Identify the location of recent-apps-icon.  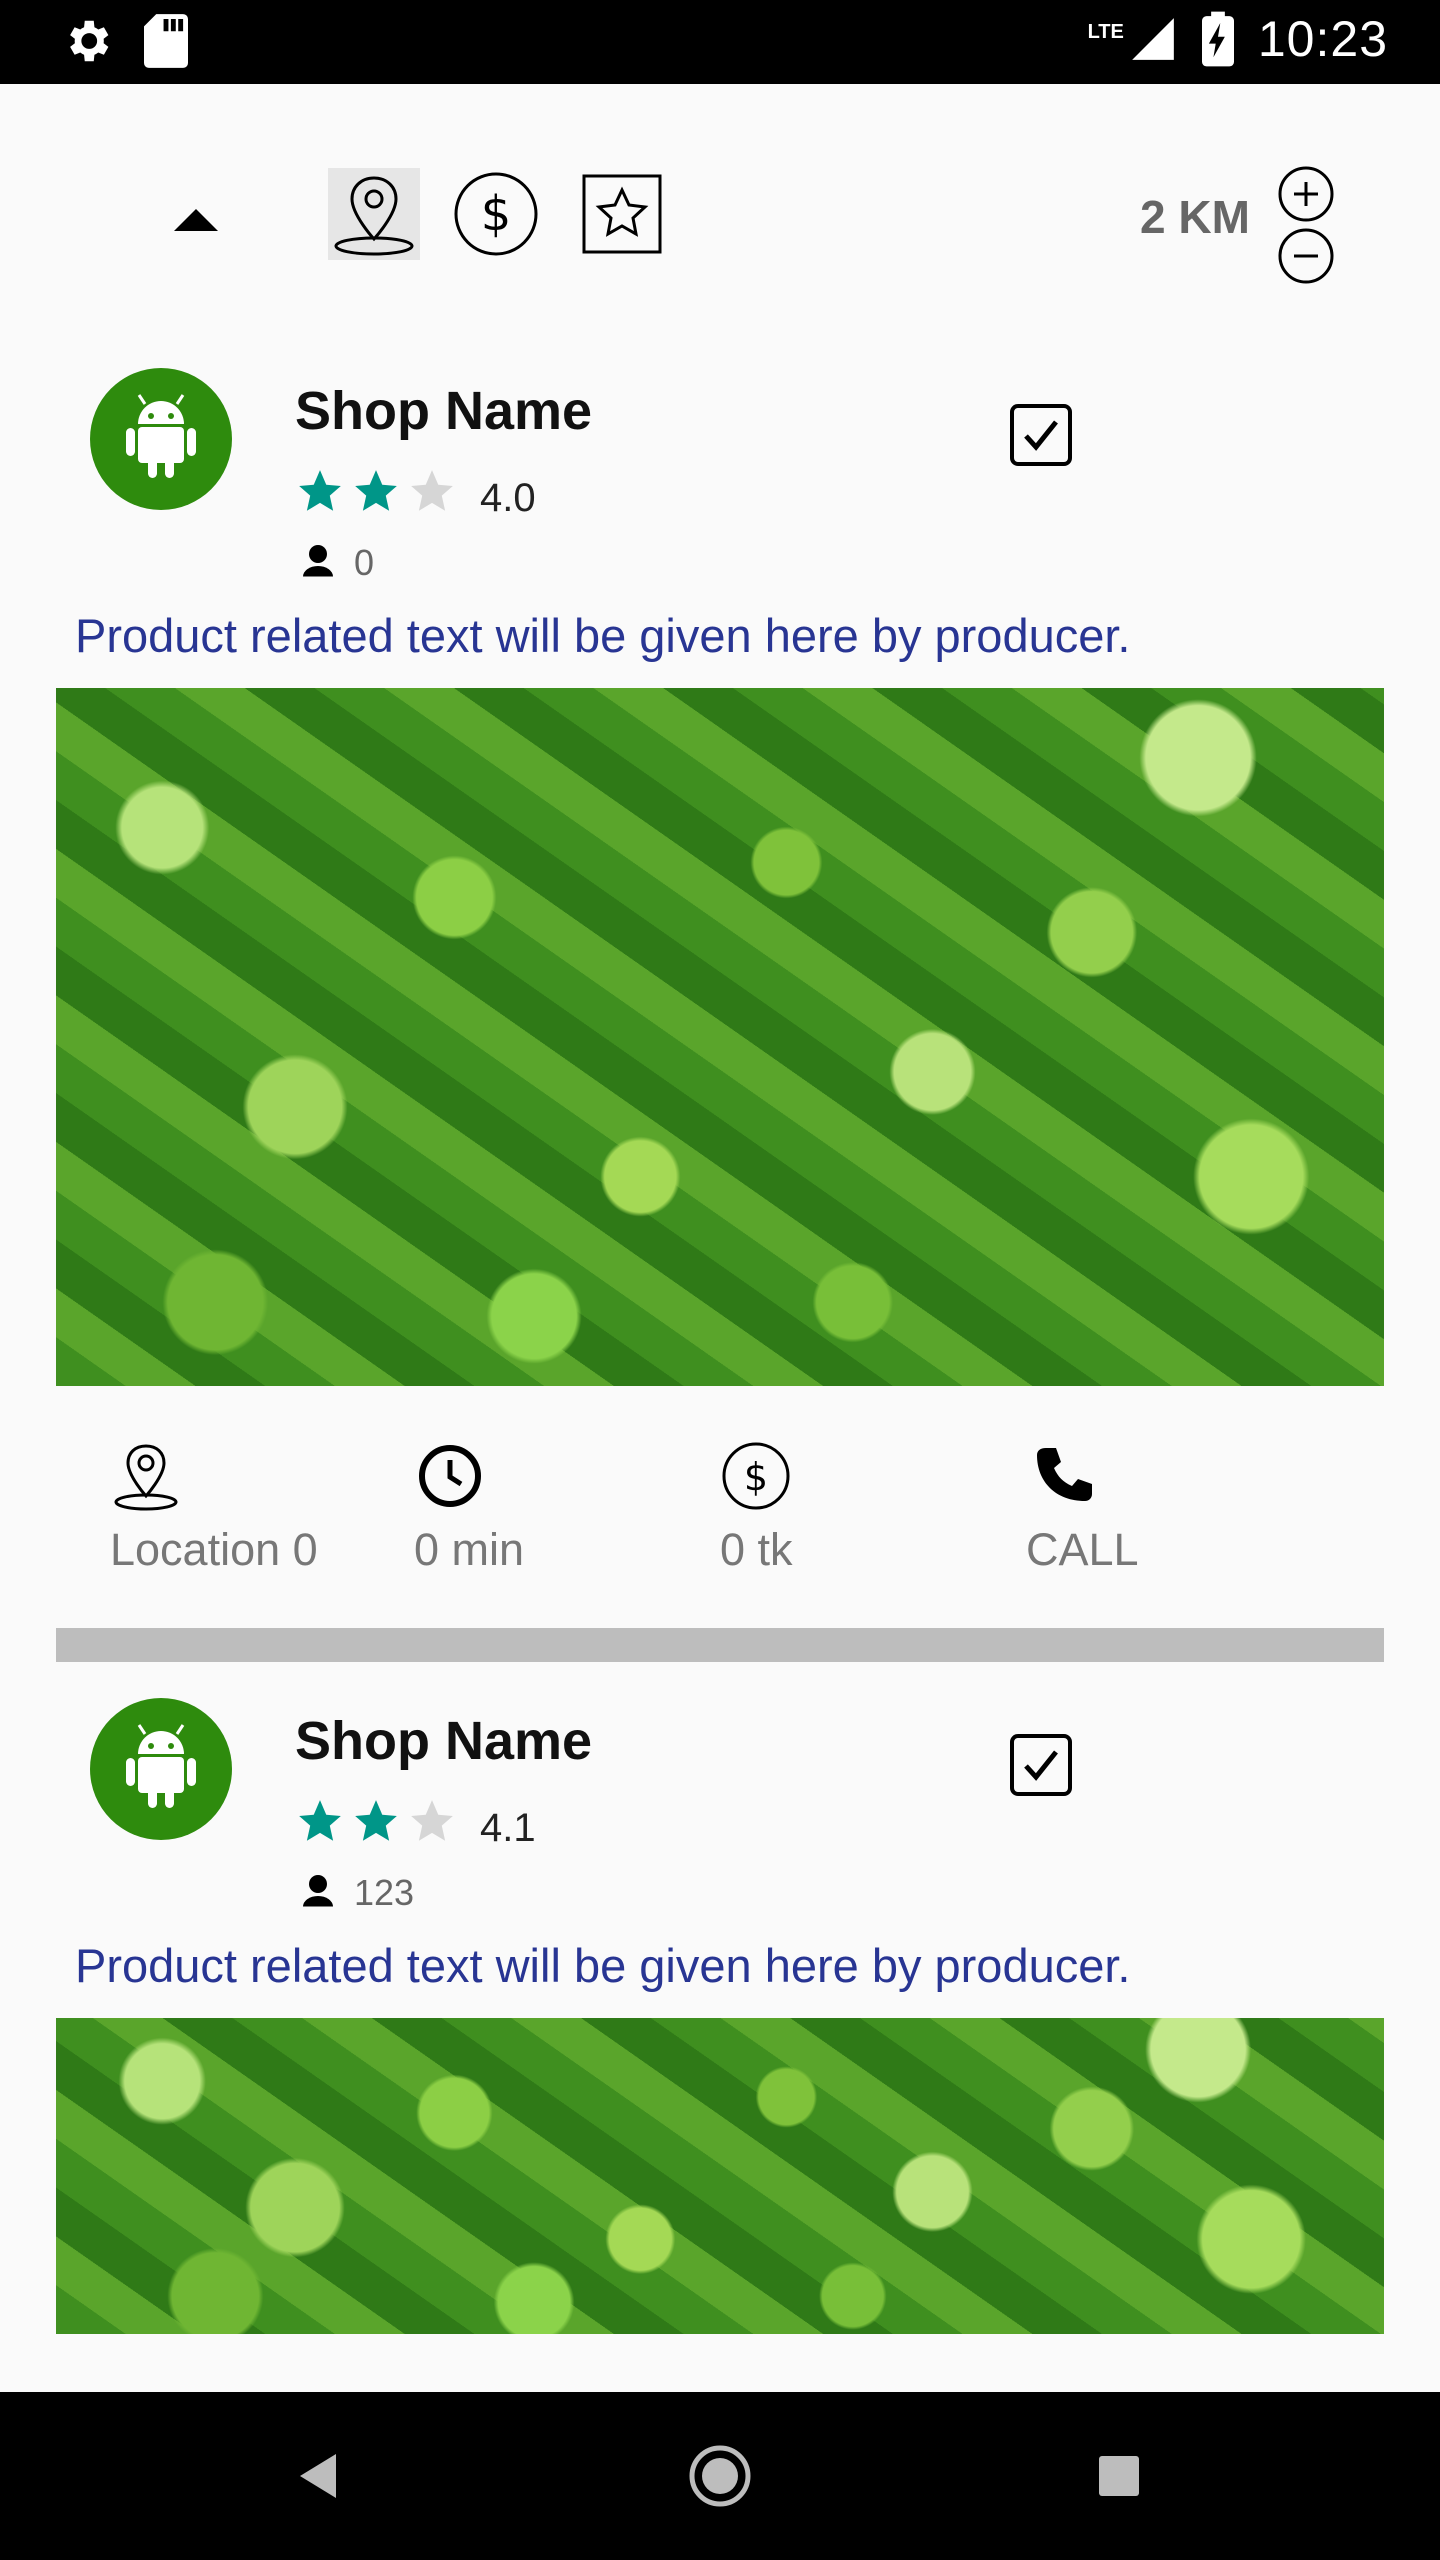
(1119, 2476).